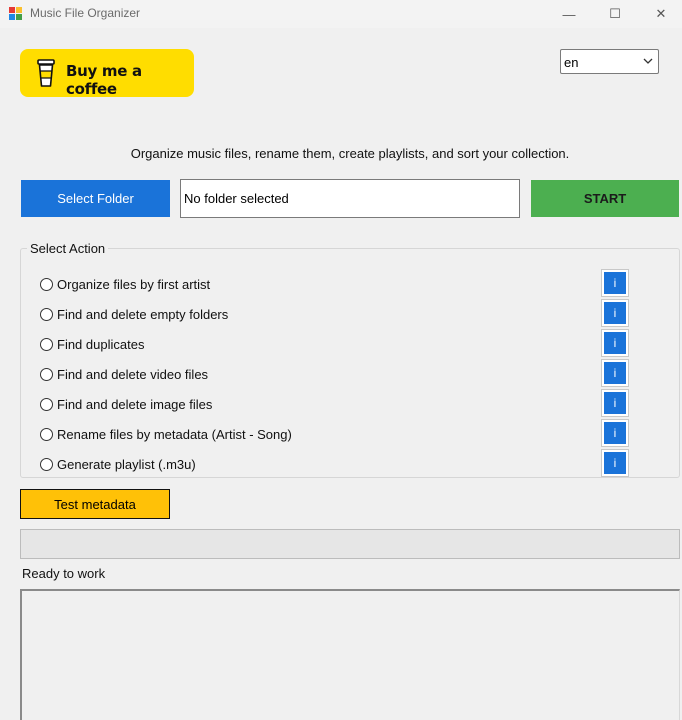 This screenshot has width=682, height=720. I want to click on option-delete-image-files: Find and delete image files, so click(126, 404).